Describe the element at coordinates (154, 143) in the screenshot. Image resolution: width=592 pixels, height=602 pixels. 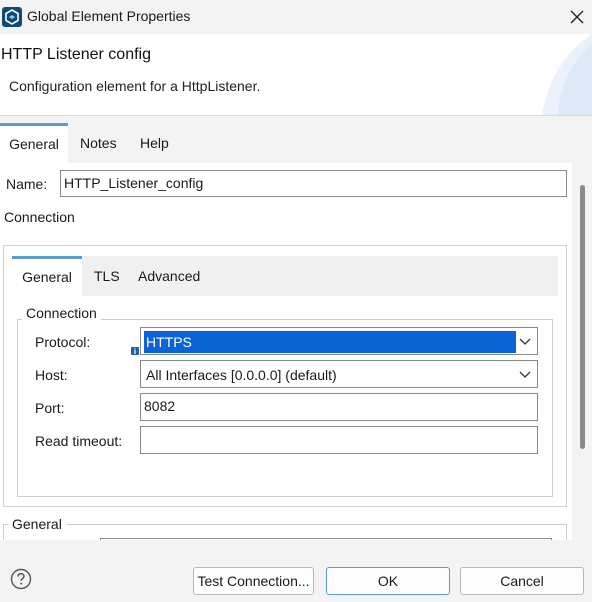
I see `tab-help: Help` at that location.